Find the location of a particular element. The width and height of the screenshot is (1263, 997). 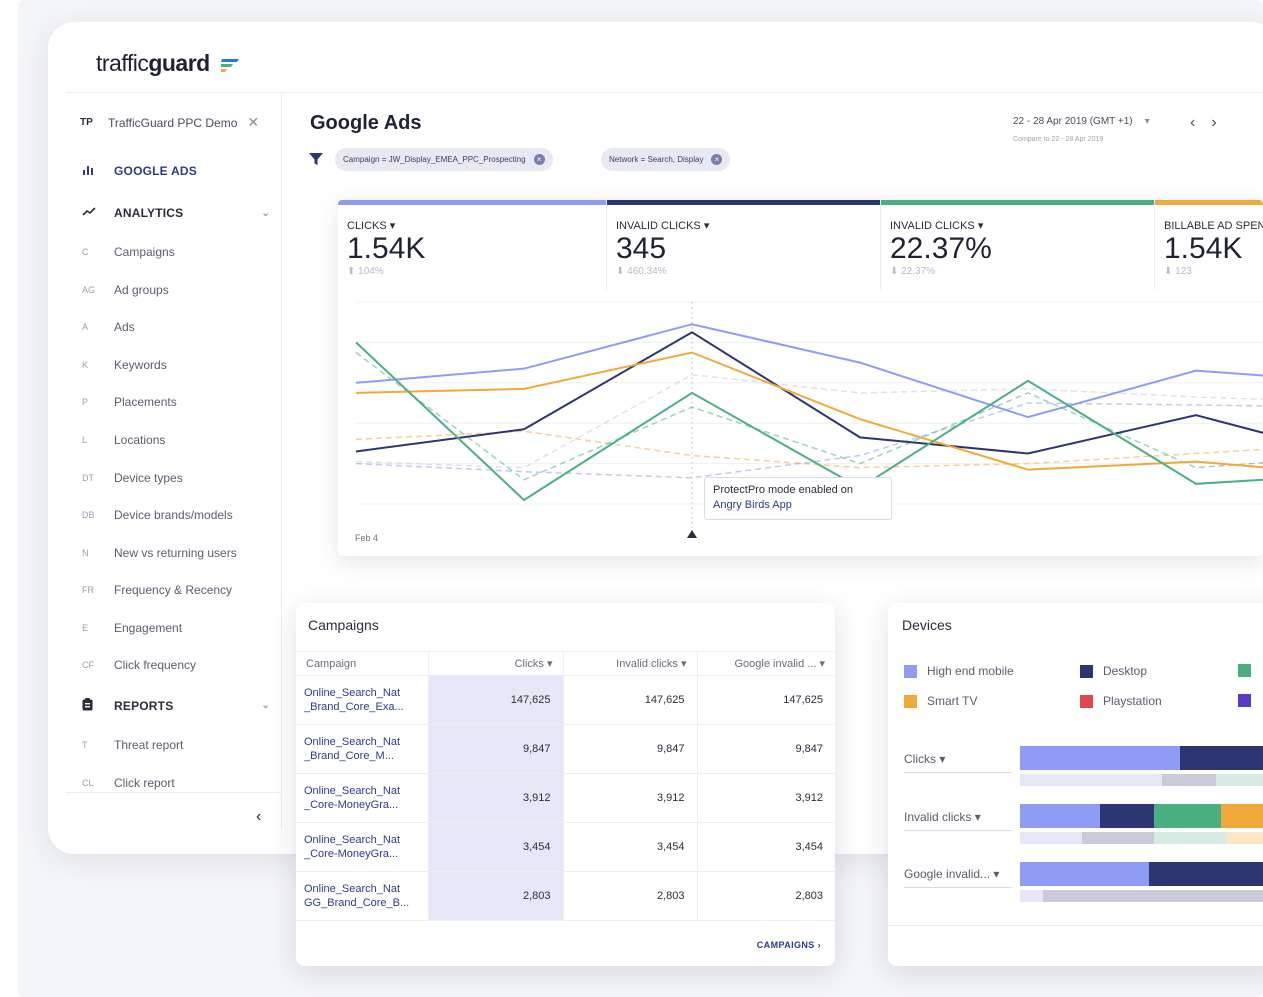

sidebar-item-reports: REPORTS ⌄ is located at coordinates (175, 705).